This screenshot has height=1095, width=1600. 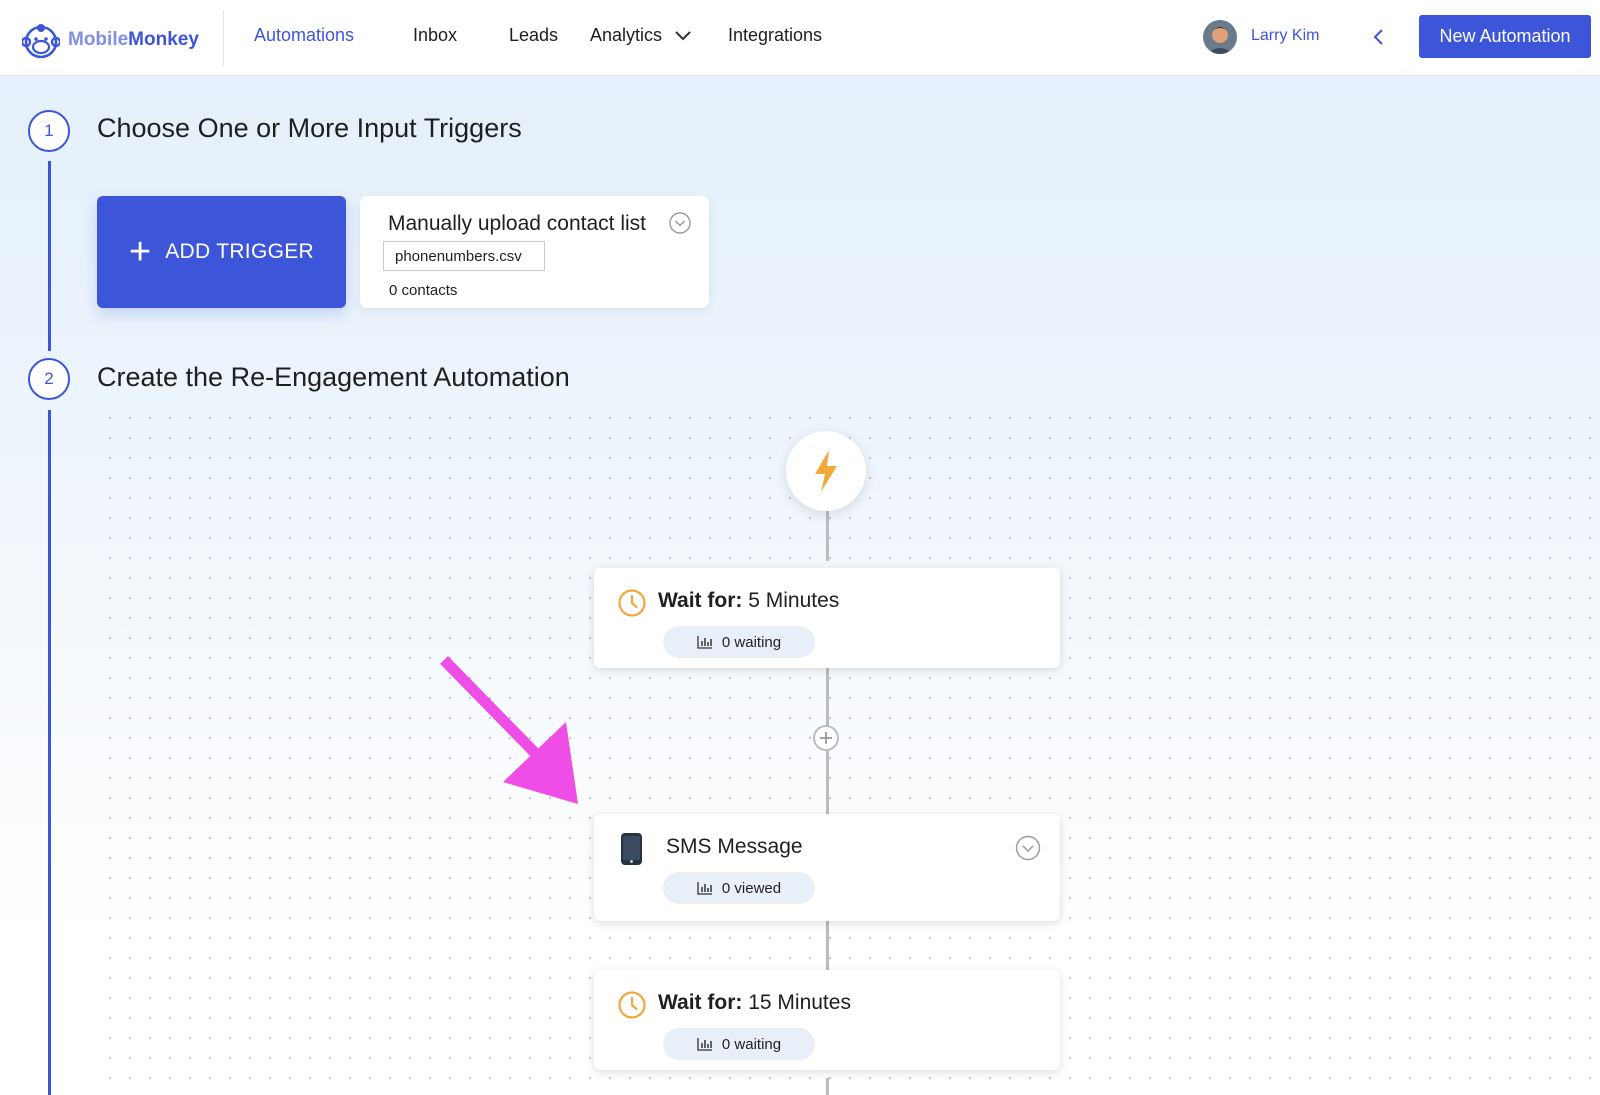 I want to click on plus-icon: +, so click(x=140, y=252).